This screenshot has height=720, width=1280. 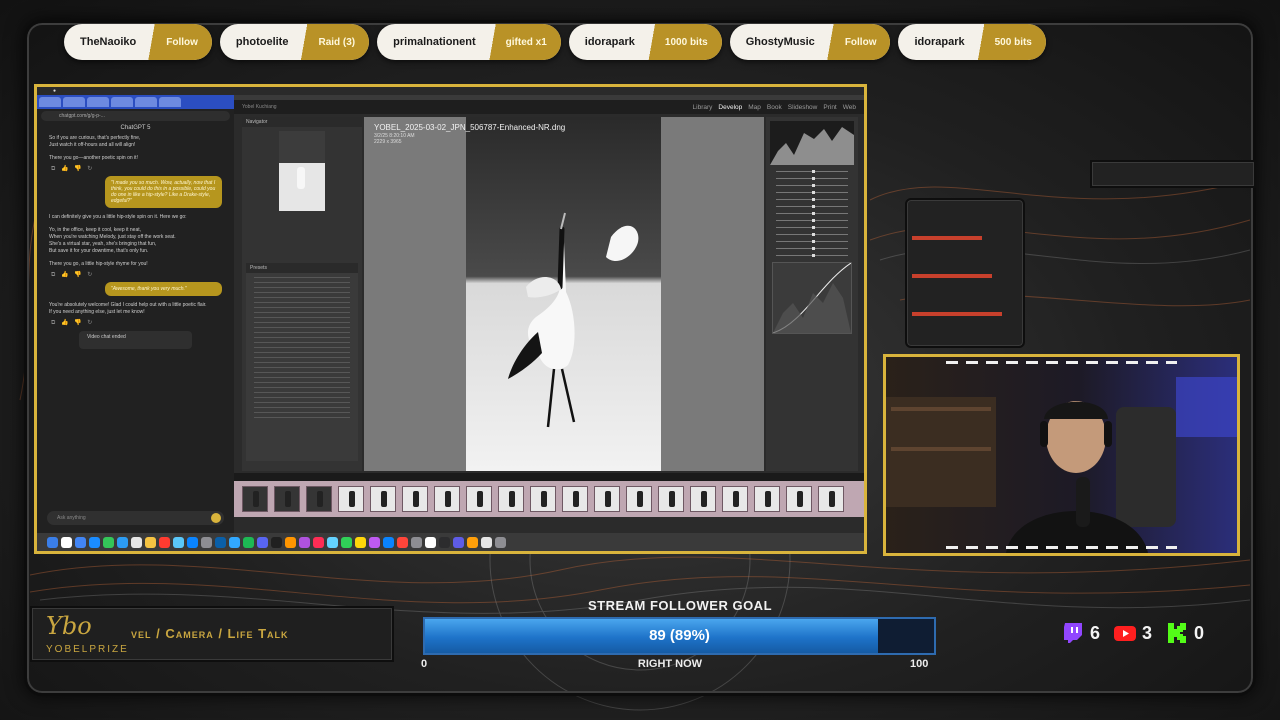 What do you see at coordinates (812, 143) in the screenshot?
I see `histogram` at bounding box center [812, 143].